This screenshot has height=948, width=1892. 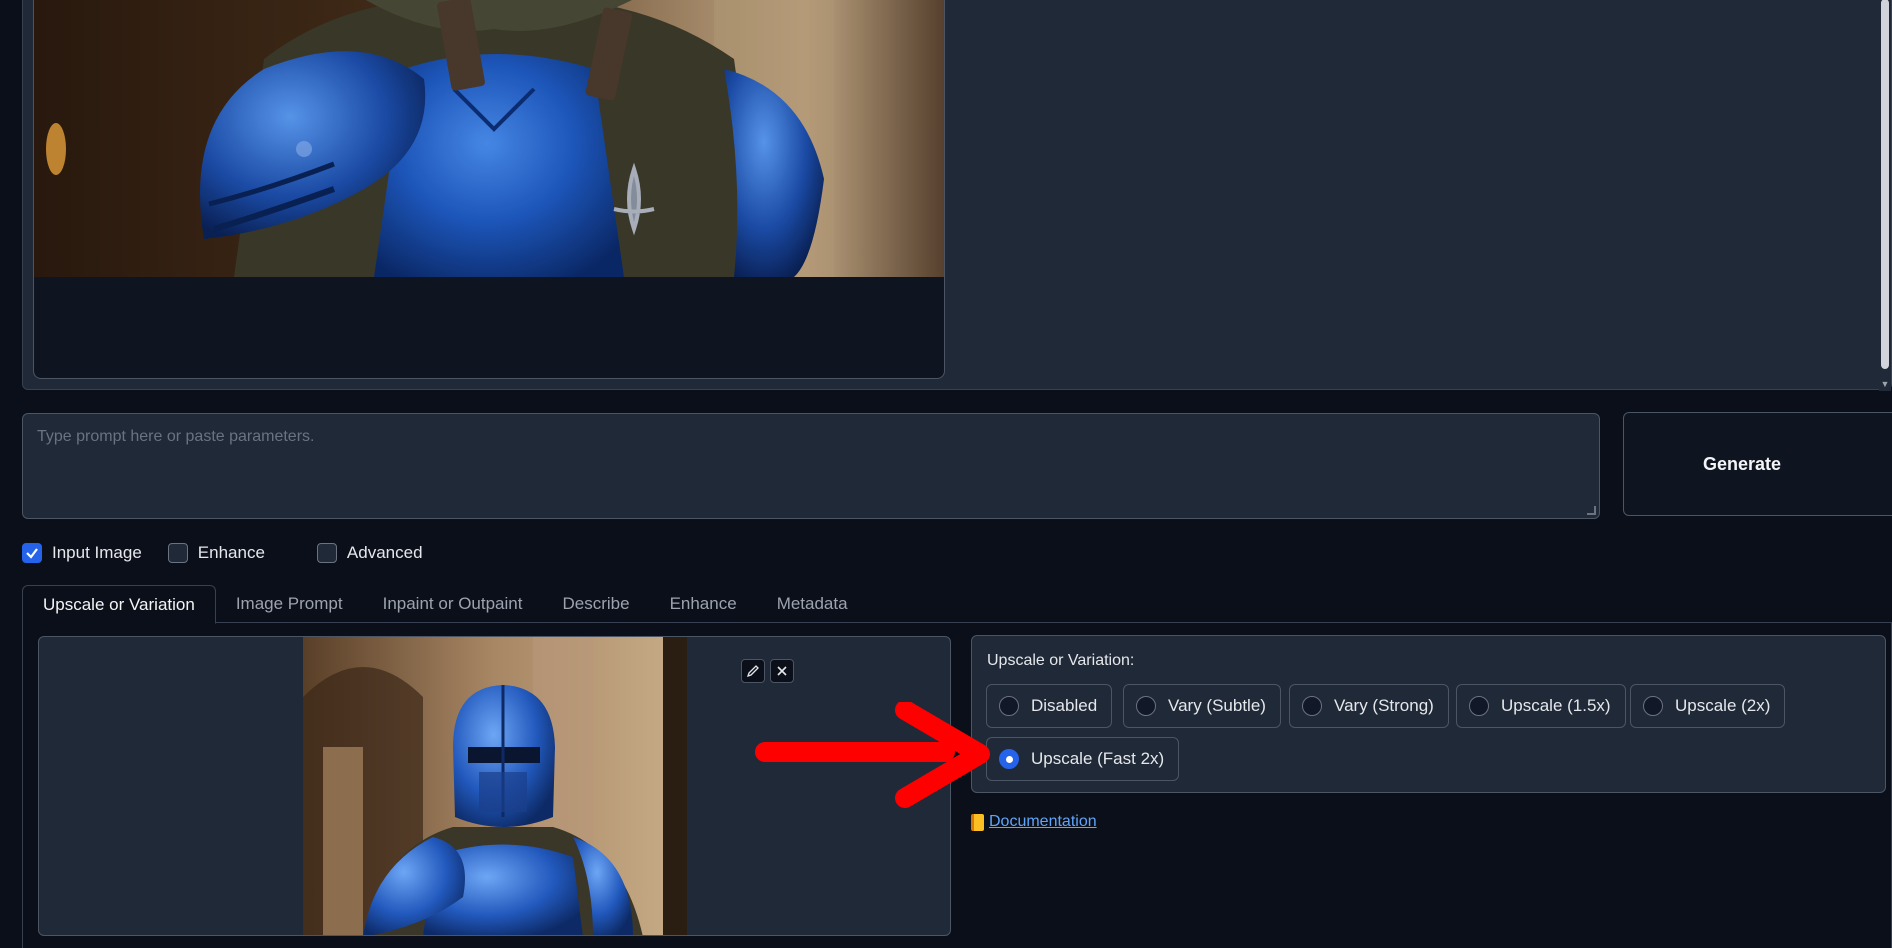 I want to click on documentation-link: Documentation, so click(x=1034, y=822).